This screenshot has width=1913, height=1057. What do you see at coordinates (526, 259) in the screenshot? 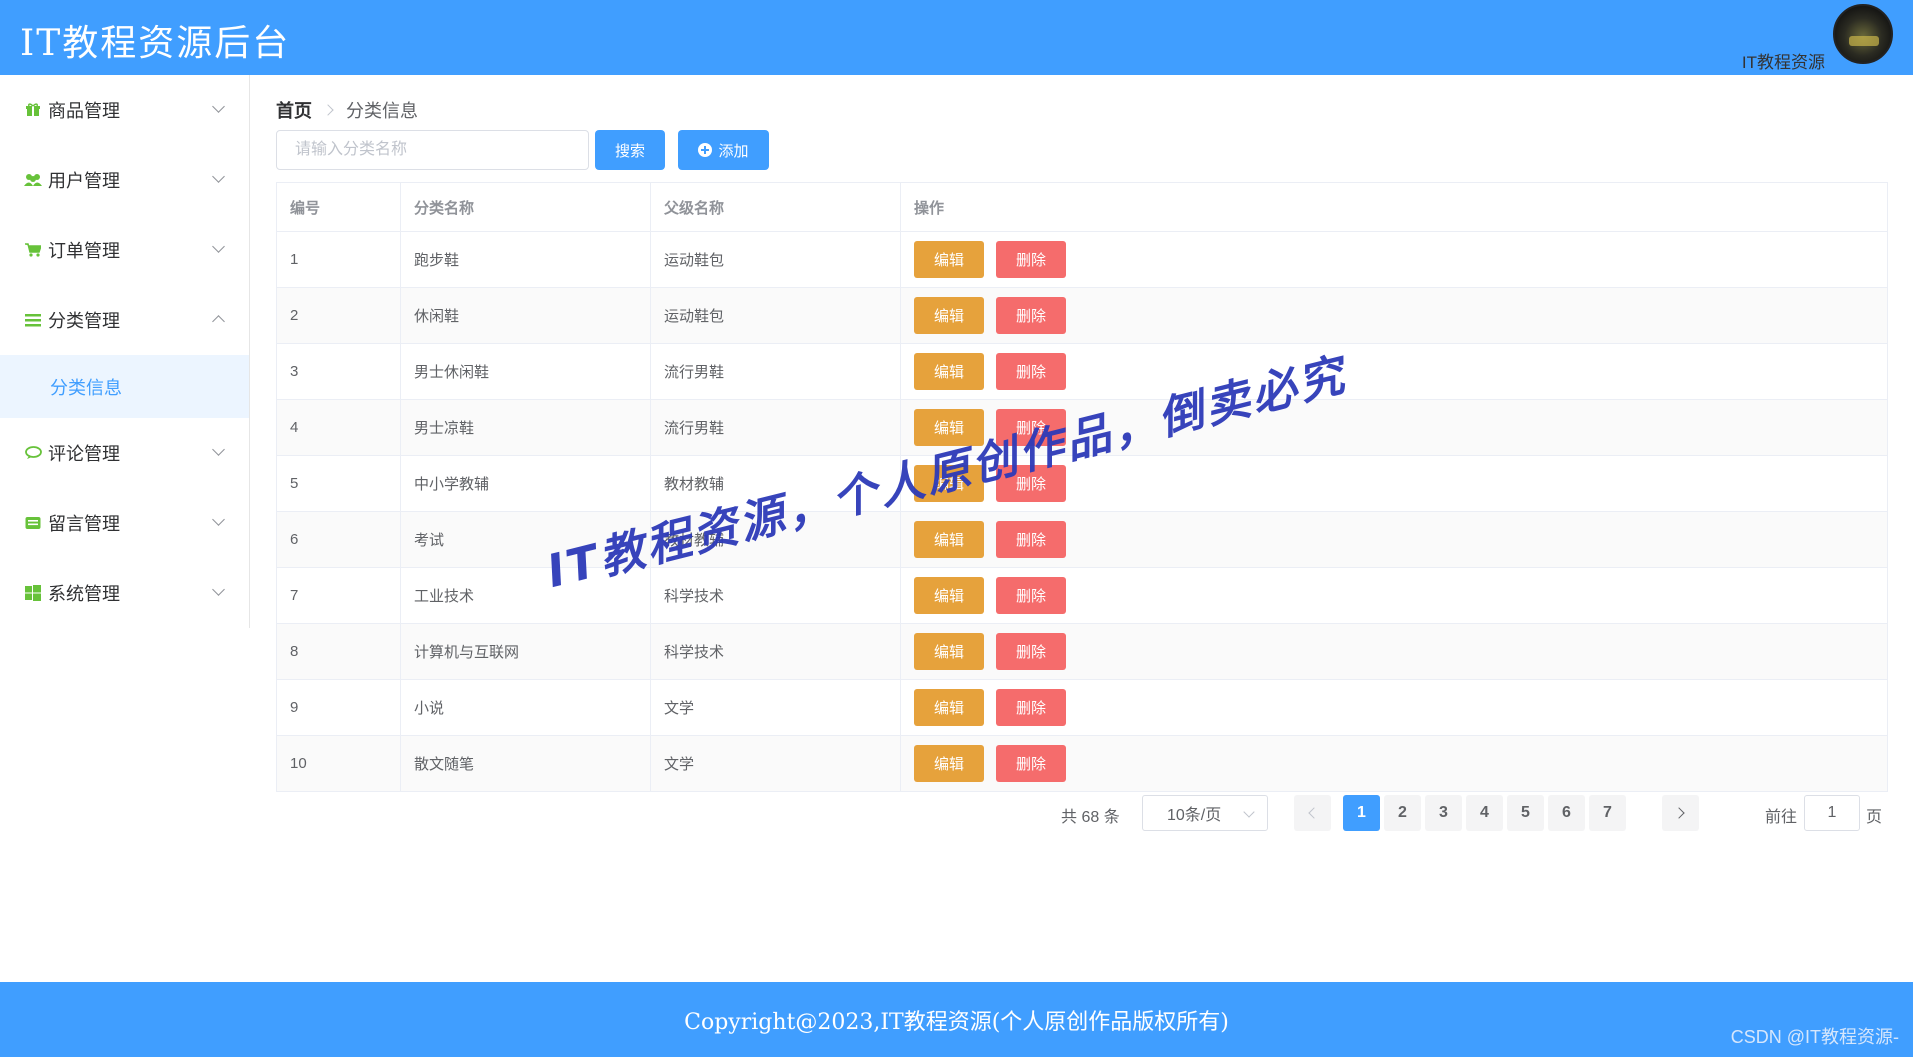
I see `cell-name: 跑步鞋` at bounding box center [526, 259].